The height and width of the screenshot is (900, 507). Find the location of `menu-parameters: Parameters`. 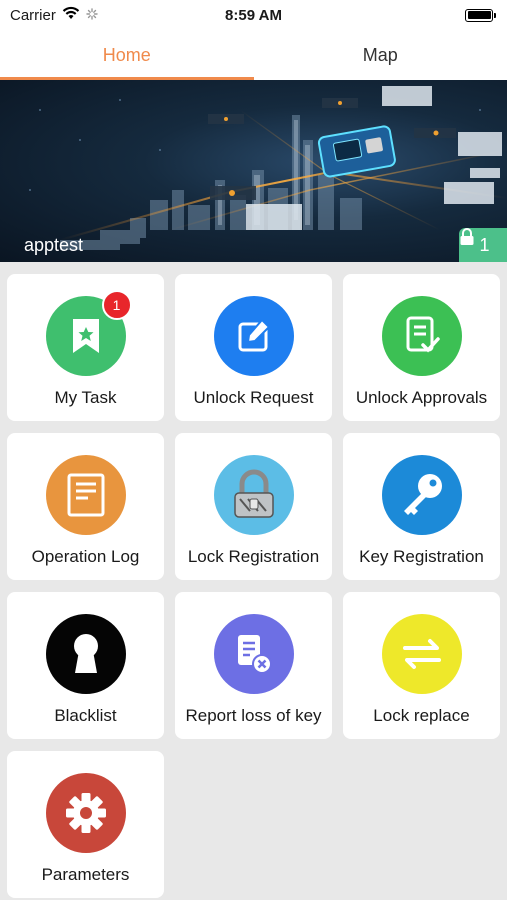

menu-parameters: Parameters is located at coordinates (85, 824).